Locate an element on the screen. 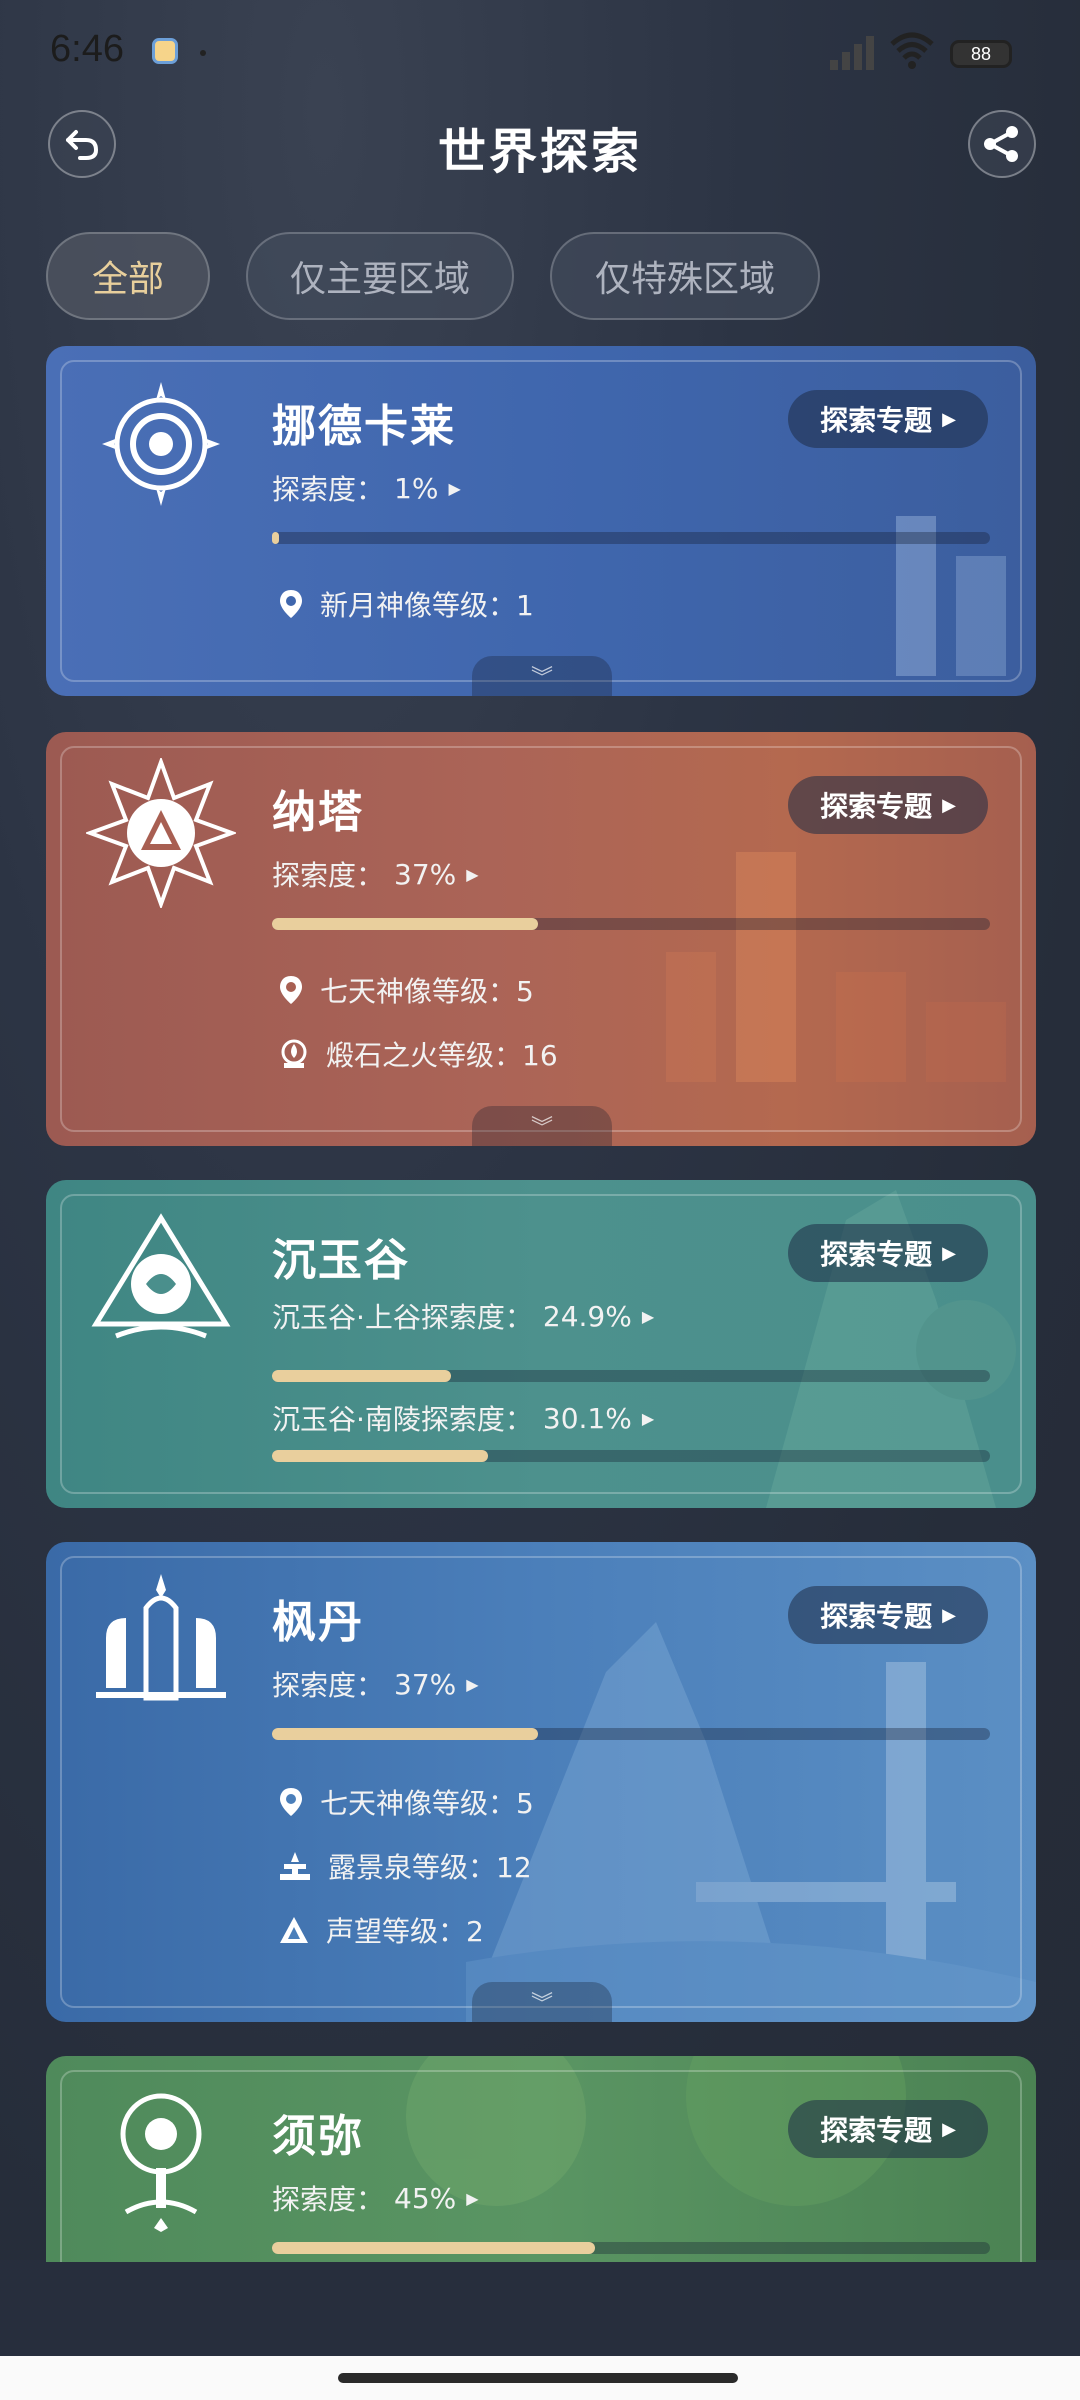 Image resolution: width=1080 pixels, height=2400 pixels. exploration-progress-link: 探索度： 1% ▶ is located at coordinates (366, 488).